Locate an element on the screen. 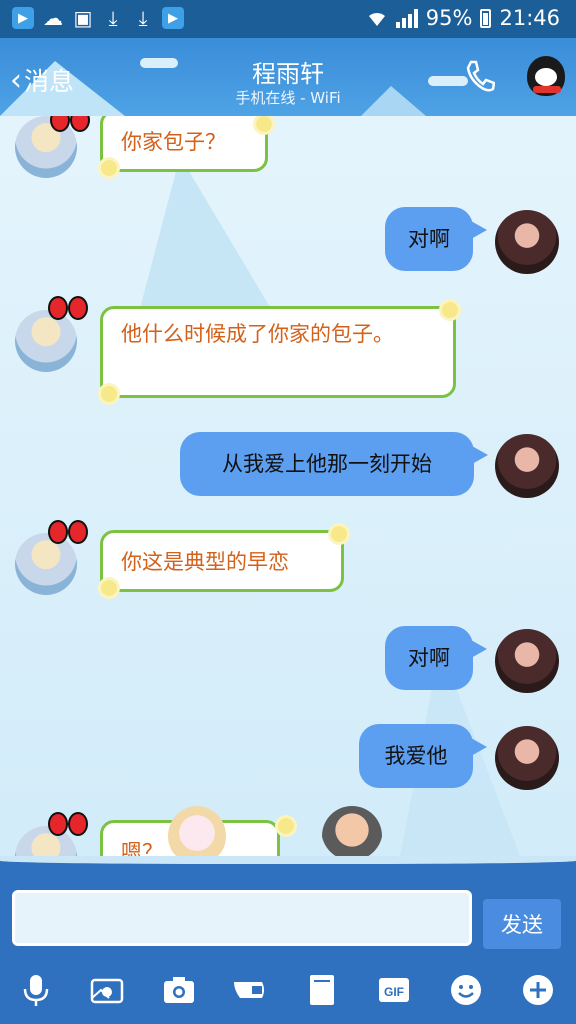  plus-icon is located at coordinates (538, 990).